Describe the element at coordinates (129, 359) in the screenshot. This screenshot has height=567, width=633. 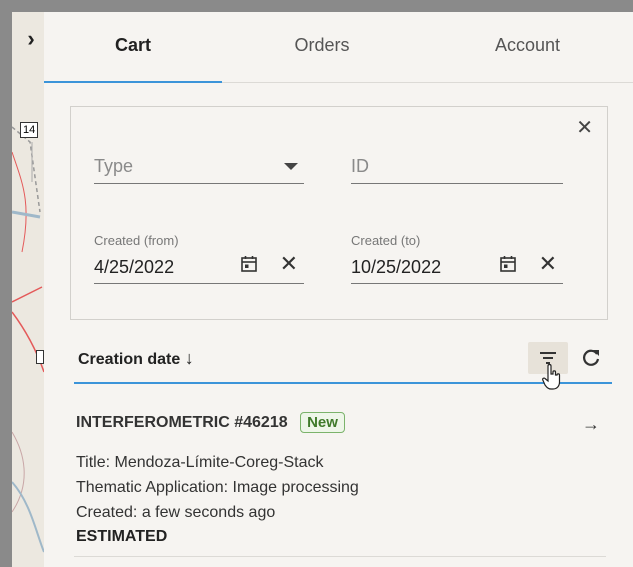
I see `sort-label-text: Creation date` at that location.